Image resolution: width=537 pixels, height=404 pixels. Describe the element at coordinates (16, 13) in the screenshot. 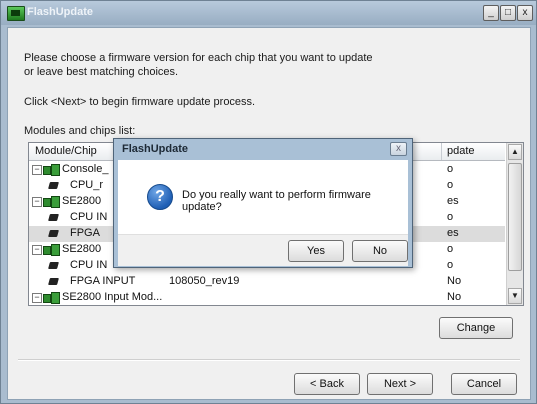

I see `app-icon` at that location.